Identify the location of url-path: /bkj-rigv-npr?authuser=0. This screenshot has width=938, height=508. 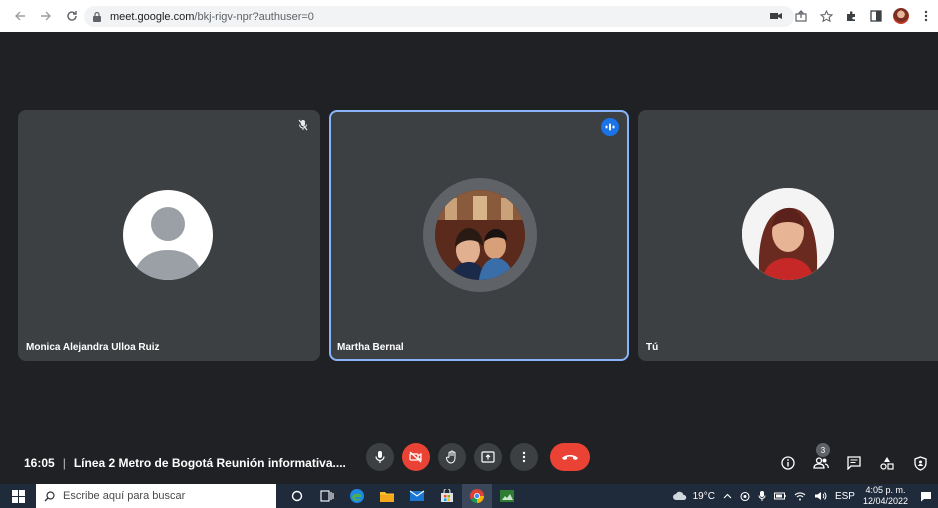
(254, 16).